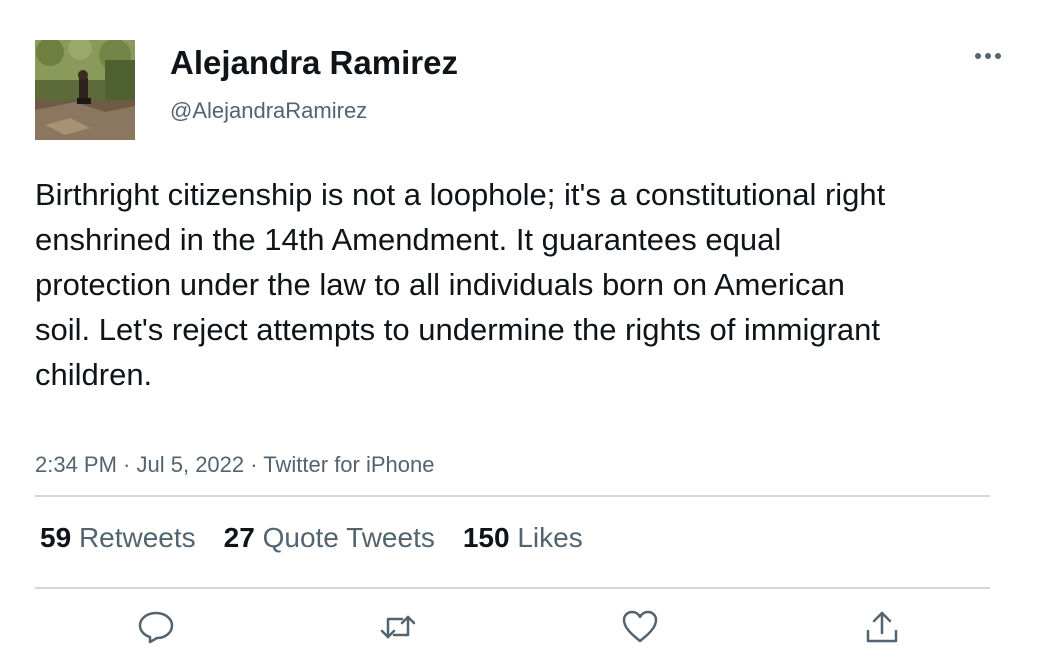 This screenshot has width=1050, height=660. What do you see at coordinates (56, 537) in the screenshot?
I see `retweets-count: 59` at bounding box center [56, 537].